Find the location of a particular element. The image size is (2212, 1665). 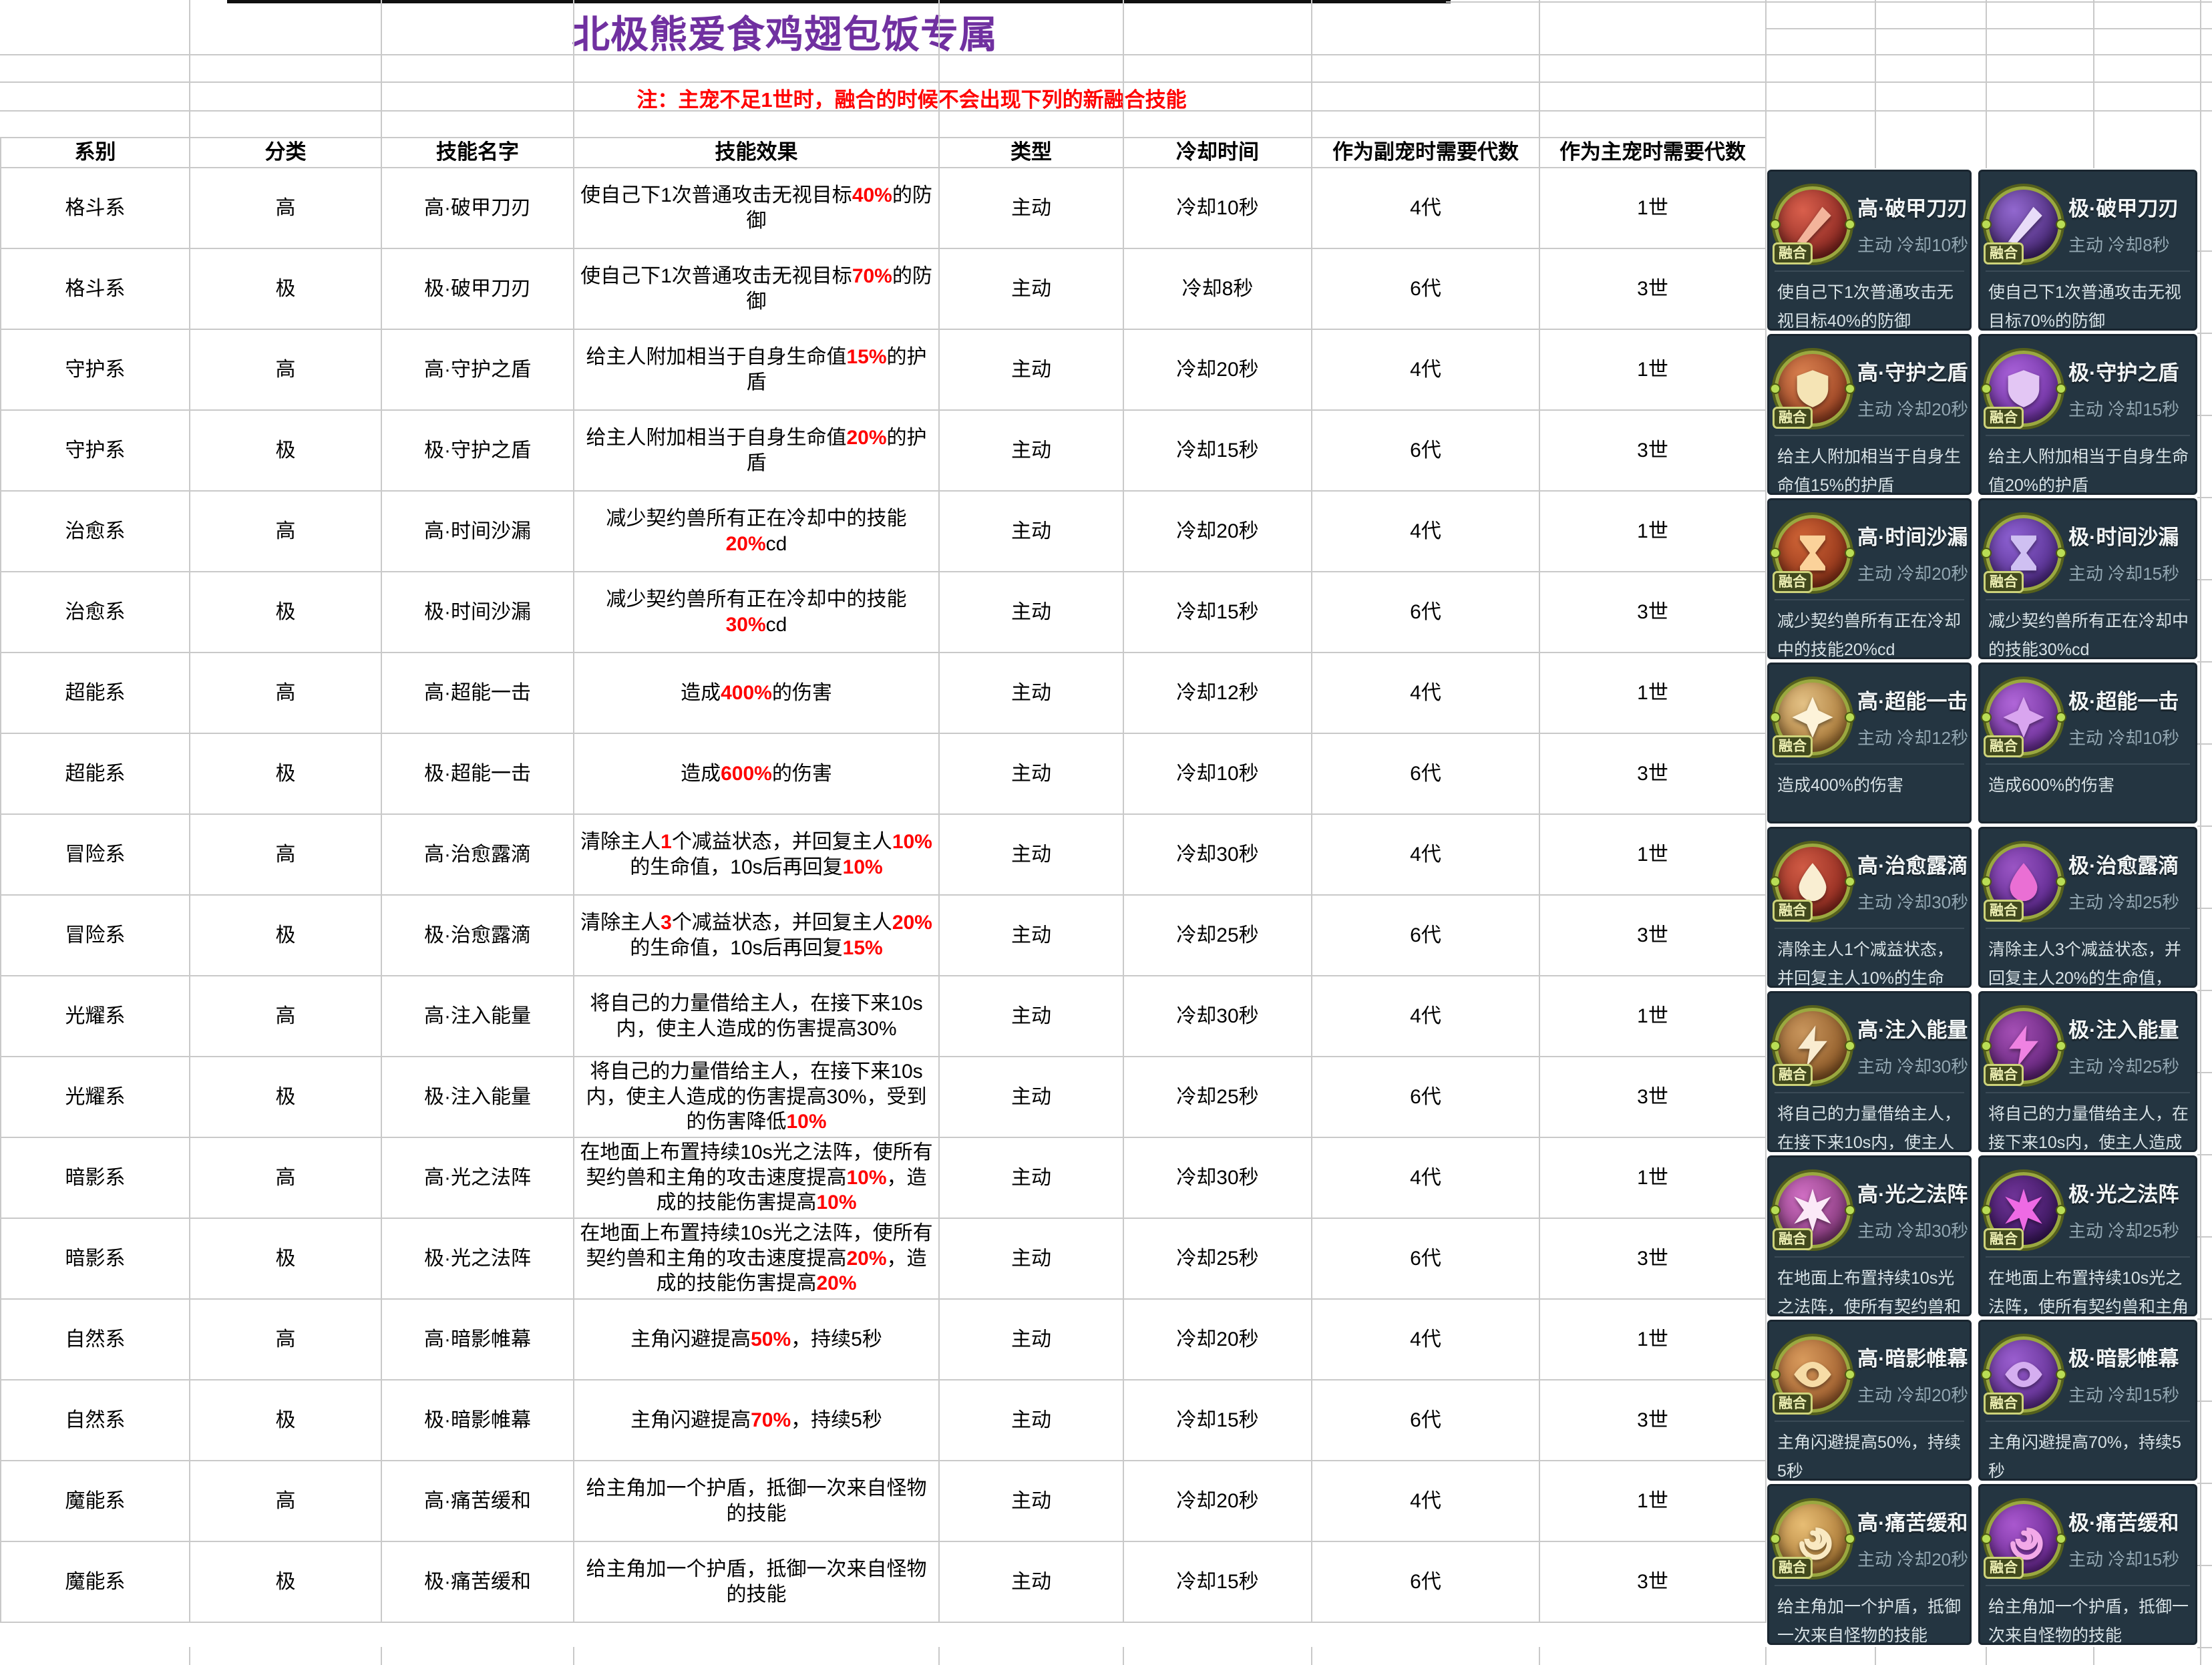

skill-name-cell: 高·痛苦缓和 is located at coordinates (477, 1501).